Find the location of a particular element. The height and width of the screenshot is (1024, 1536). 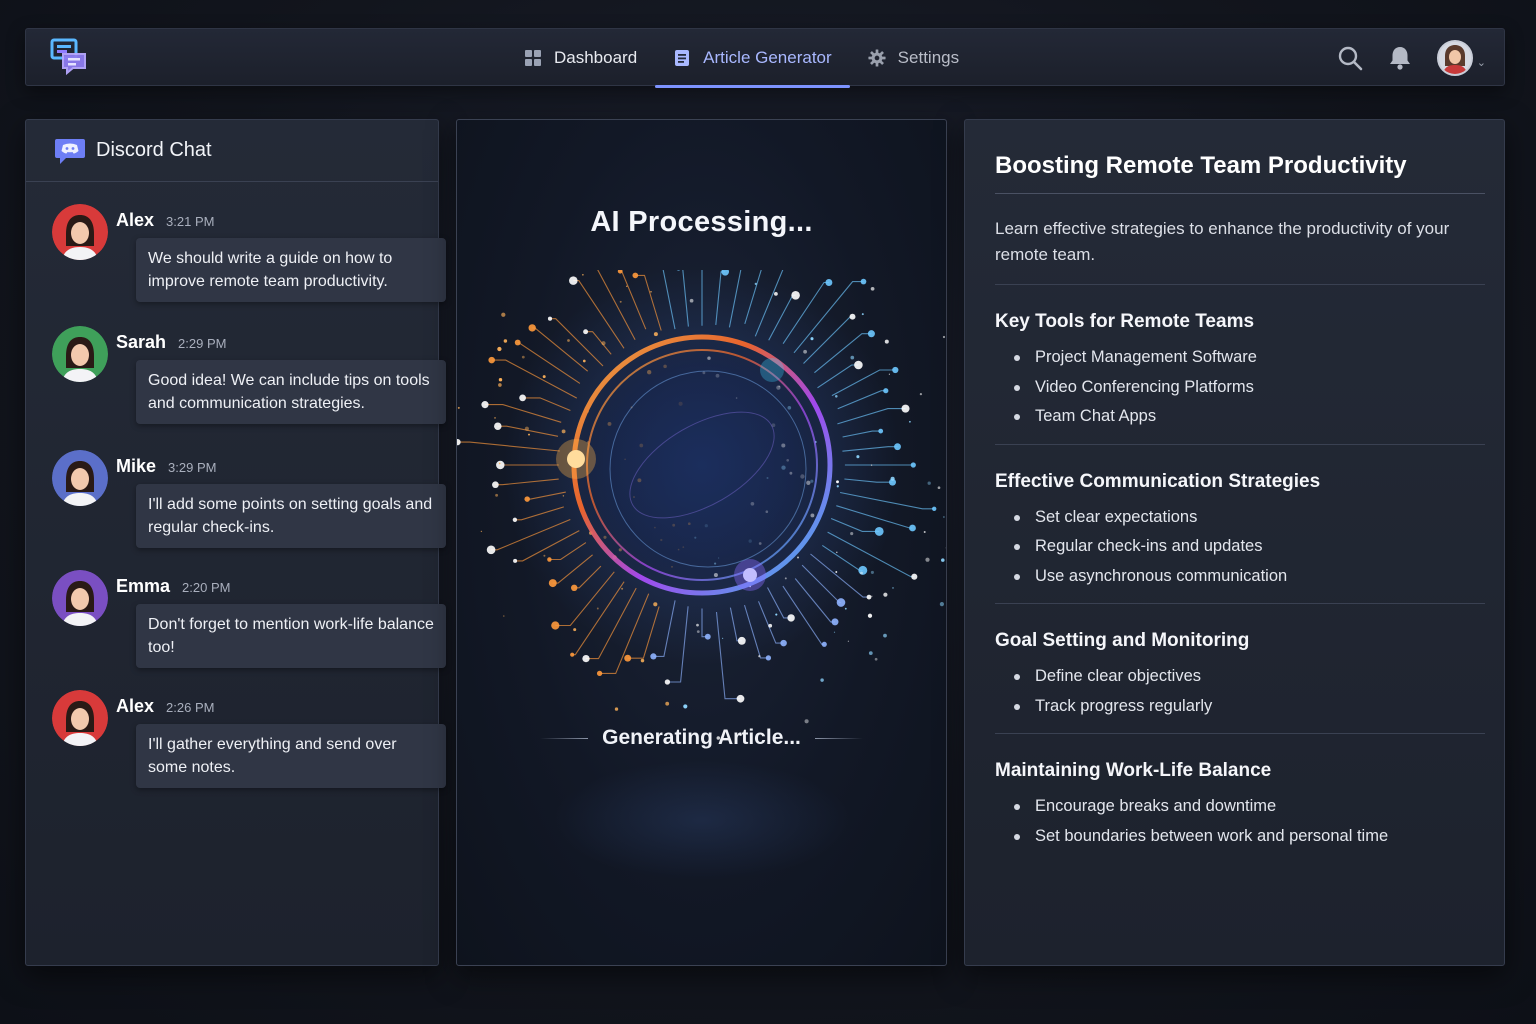

chat-header: Discord Chat is located at coordinates (232, 151).